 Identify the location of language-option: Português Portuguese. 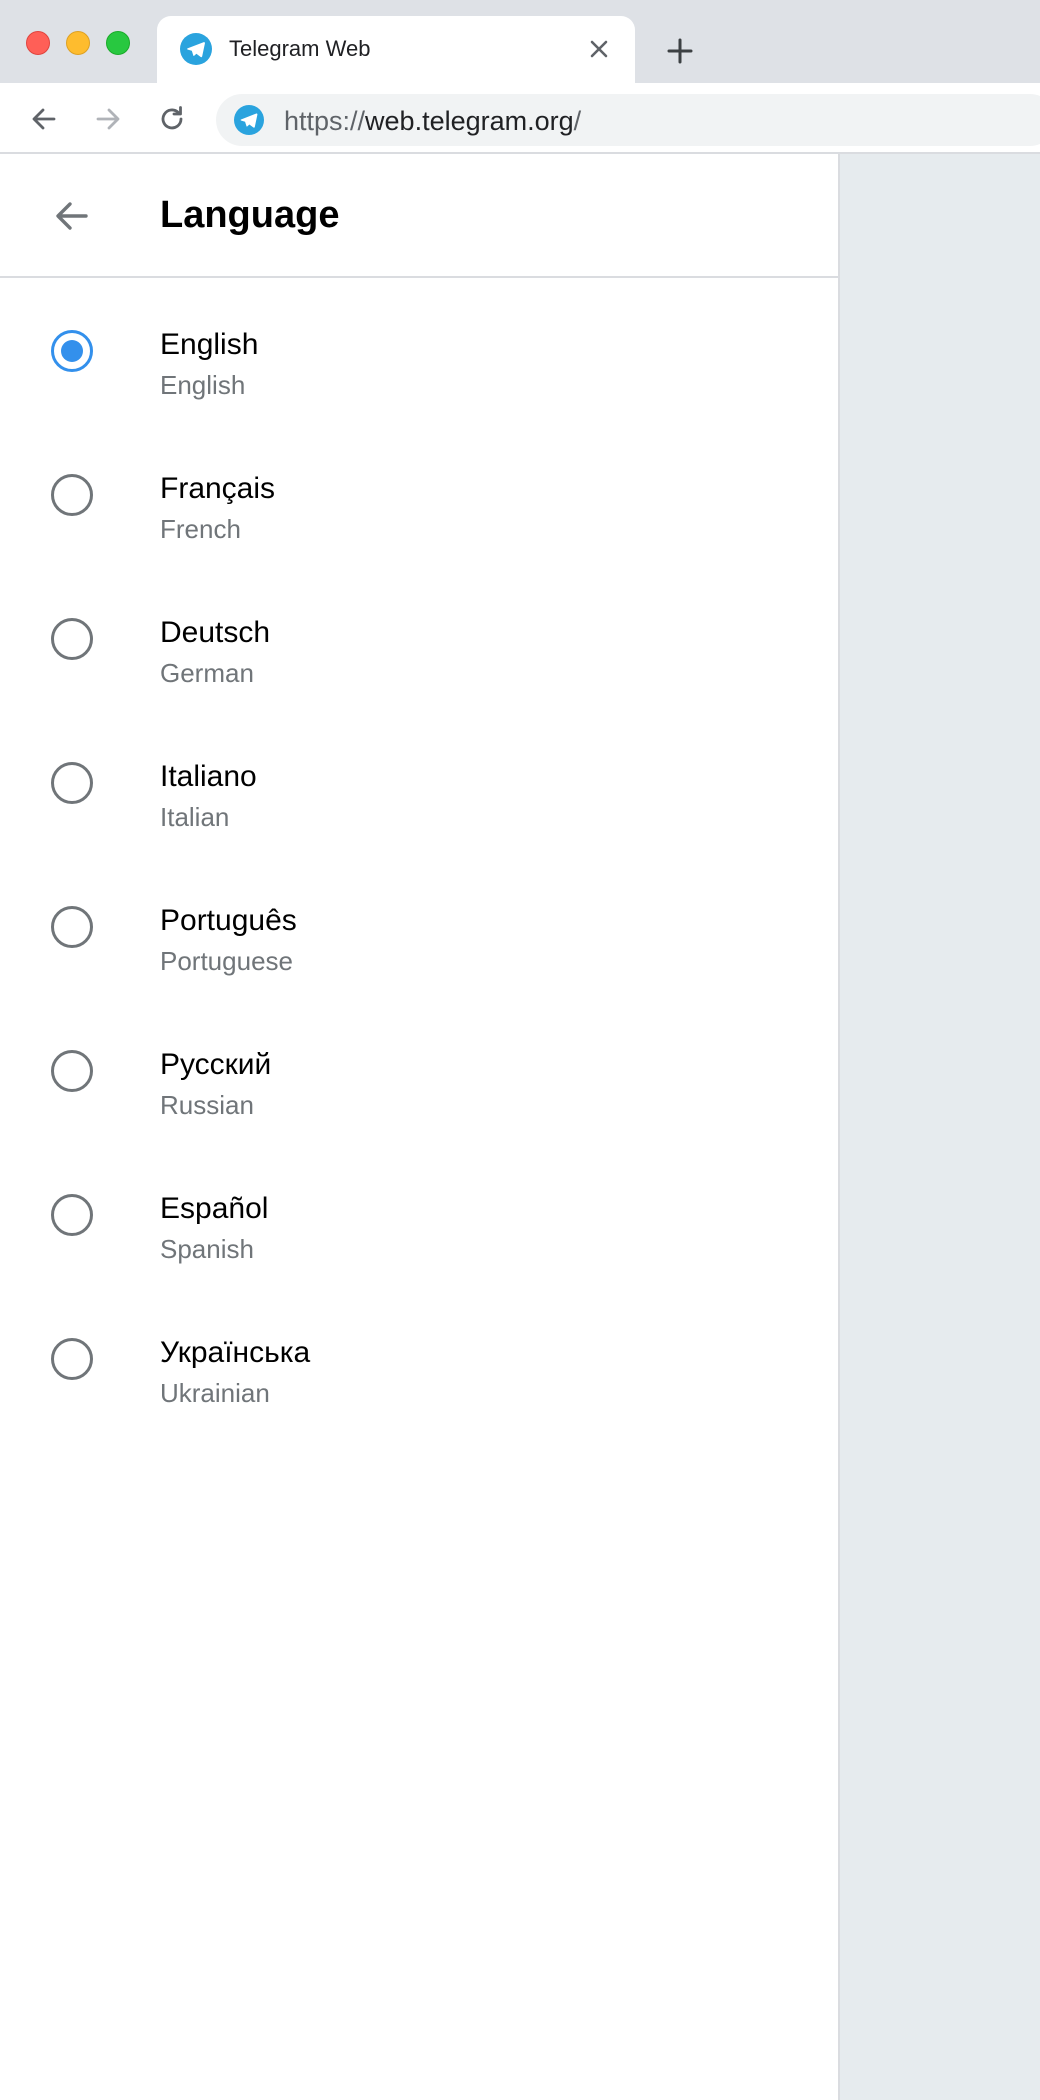
(419, 935).